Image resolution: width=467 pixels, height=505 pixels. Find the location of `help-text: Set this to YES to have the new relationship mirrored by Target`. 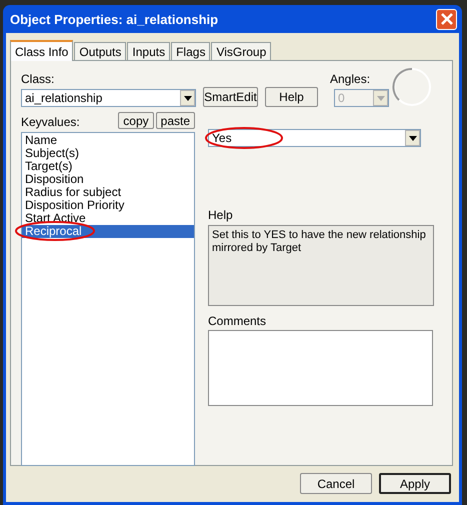

help-text: Set this to YES to have the new relationship mirrored by Target is located at coordinates (319, 241).